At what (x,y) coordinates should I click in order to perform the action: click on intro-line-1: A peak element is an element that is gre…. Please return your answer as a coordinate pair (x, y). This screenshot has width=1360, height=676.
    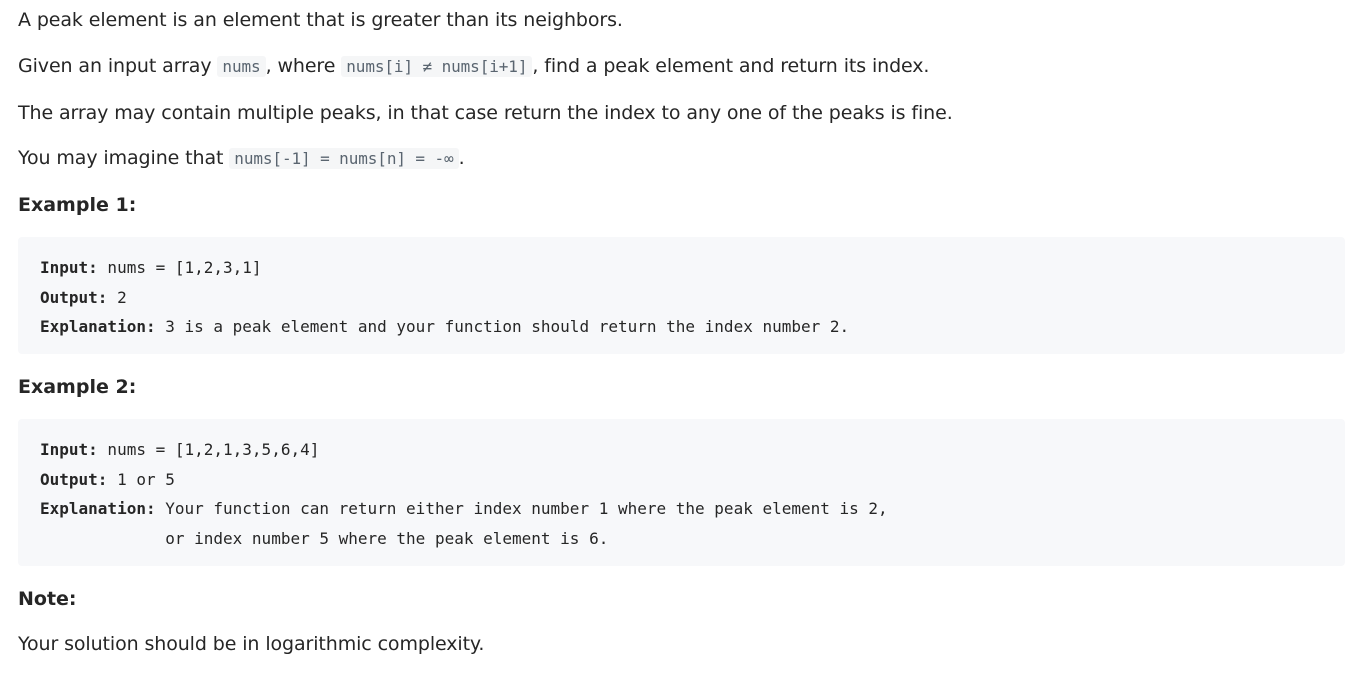
    Looking at the image, I should click on (320, 20).